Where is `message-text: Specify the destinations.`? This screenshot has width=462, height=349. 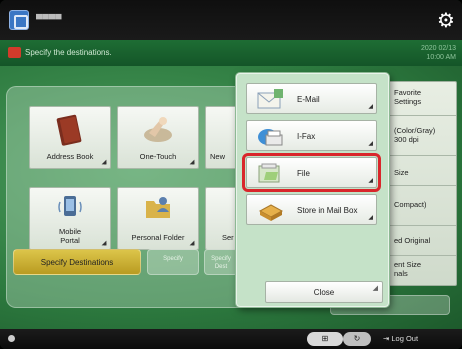 message-text: Specify the destinations. is located at coordinates (68, 52).